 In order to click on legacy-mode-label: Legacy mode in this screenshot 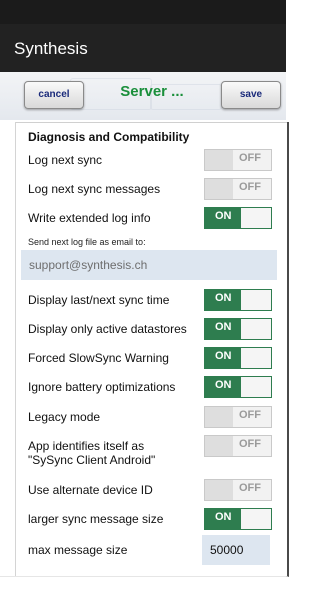, I will do `click(64, 417)`.